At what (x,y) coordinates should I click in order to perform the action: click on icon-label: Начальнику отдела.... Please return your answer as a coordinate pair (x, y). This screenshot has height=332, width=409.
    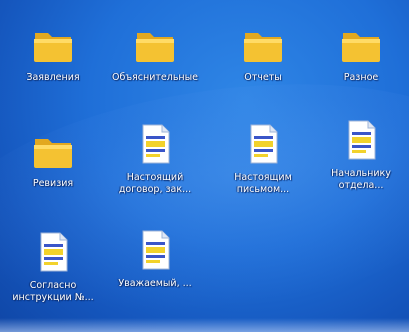
    Looking at the image, I should click on (361, 179).